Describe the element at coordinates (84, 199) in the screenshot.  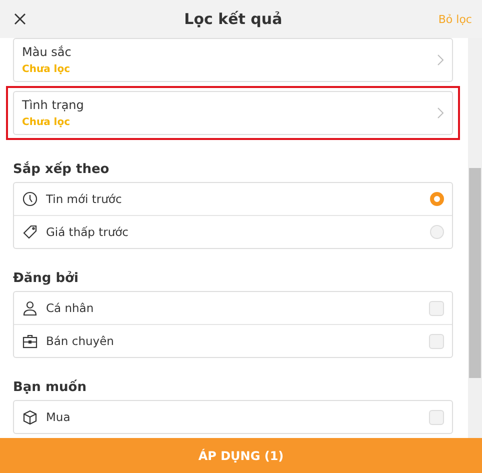
I see `option-label: Tin mới trước` at that location.